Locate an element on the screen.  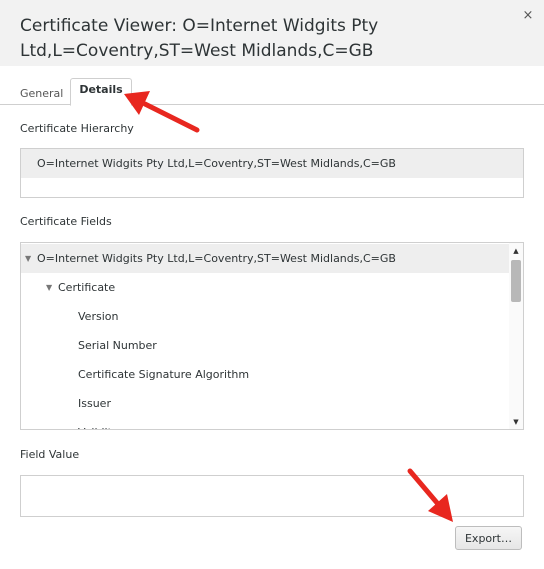
annotation-arrow-export is located at coordinates (430, 495).